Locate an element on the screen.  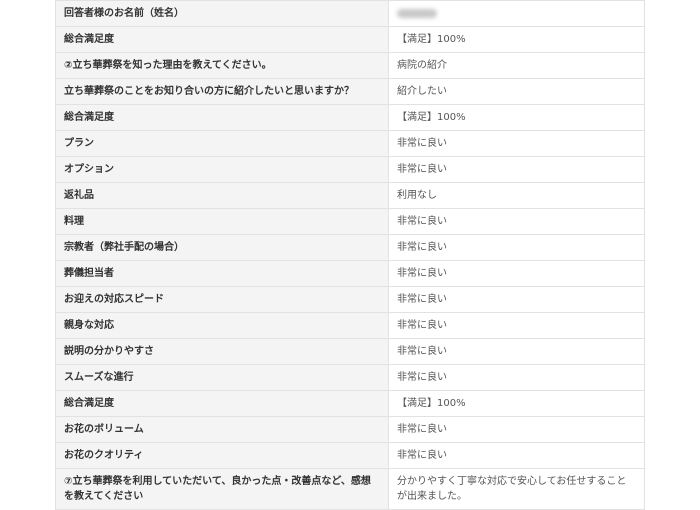
table-row: 返礼品 利用なし is located at coordinates (350, 195).